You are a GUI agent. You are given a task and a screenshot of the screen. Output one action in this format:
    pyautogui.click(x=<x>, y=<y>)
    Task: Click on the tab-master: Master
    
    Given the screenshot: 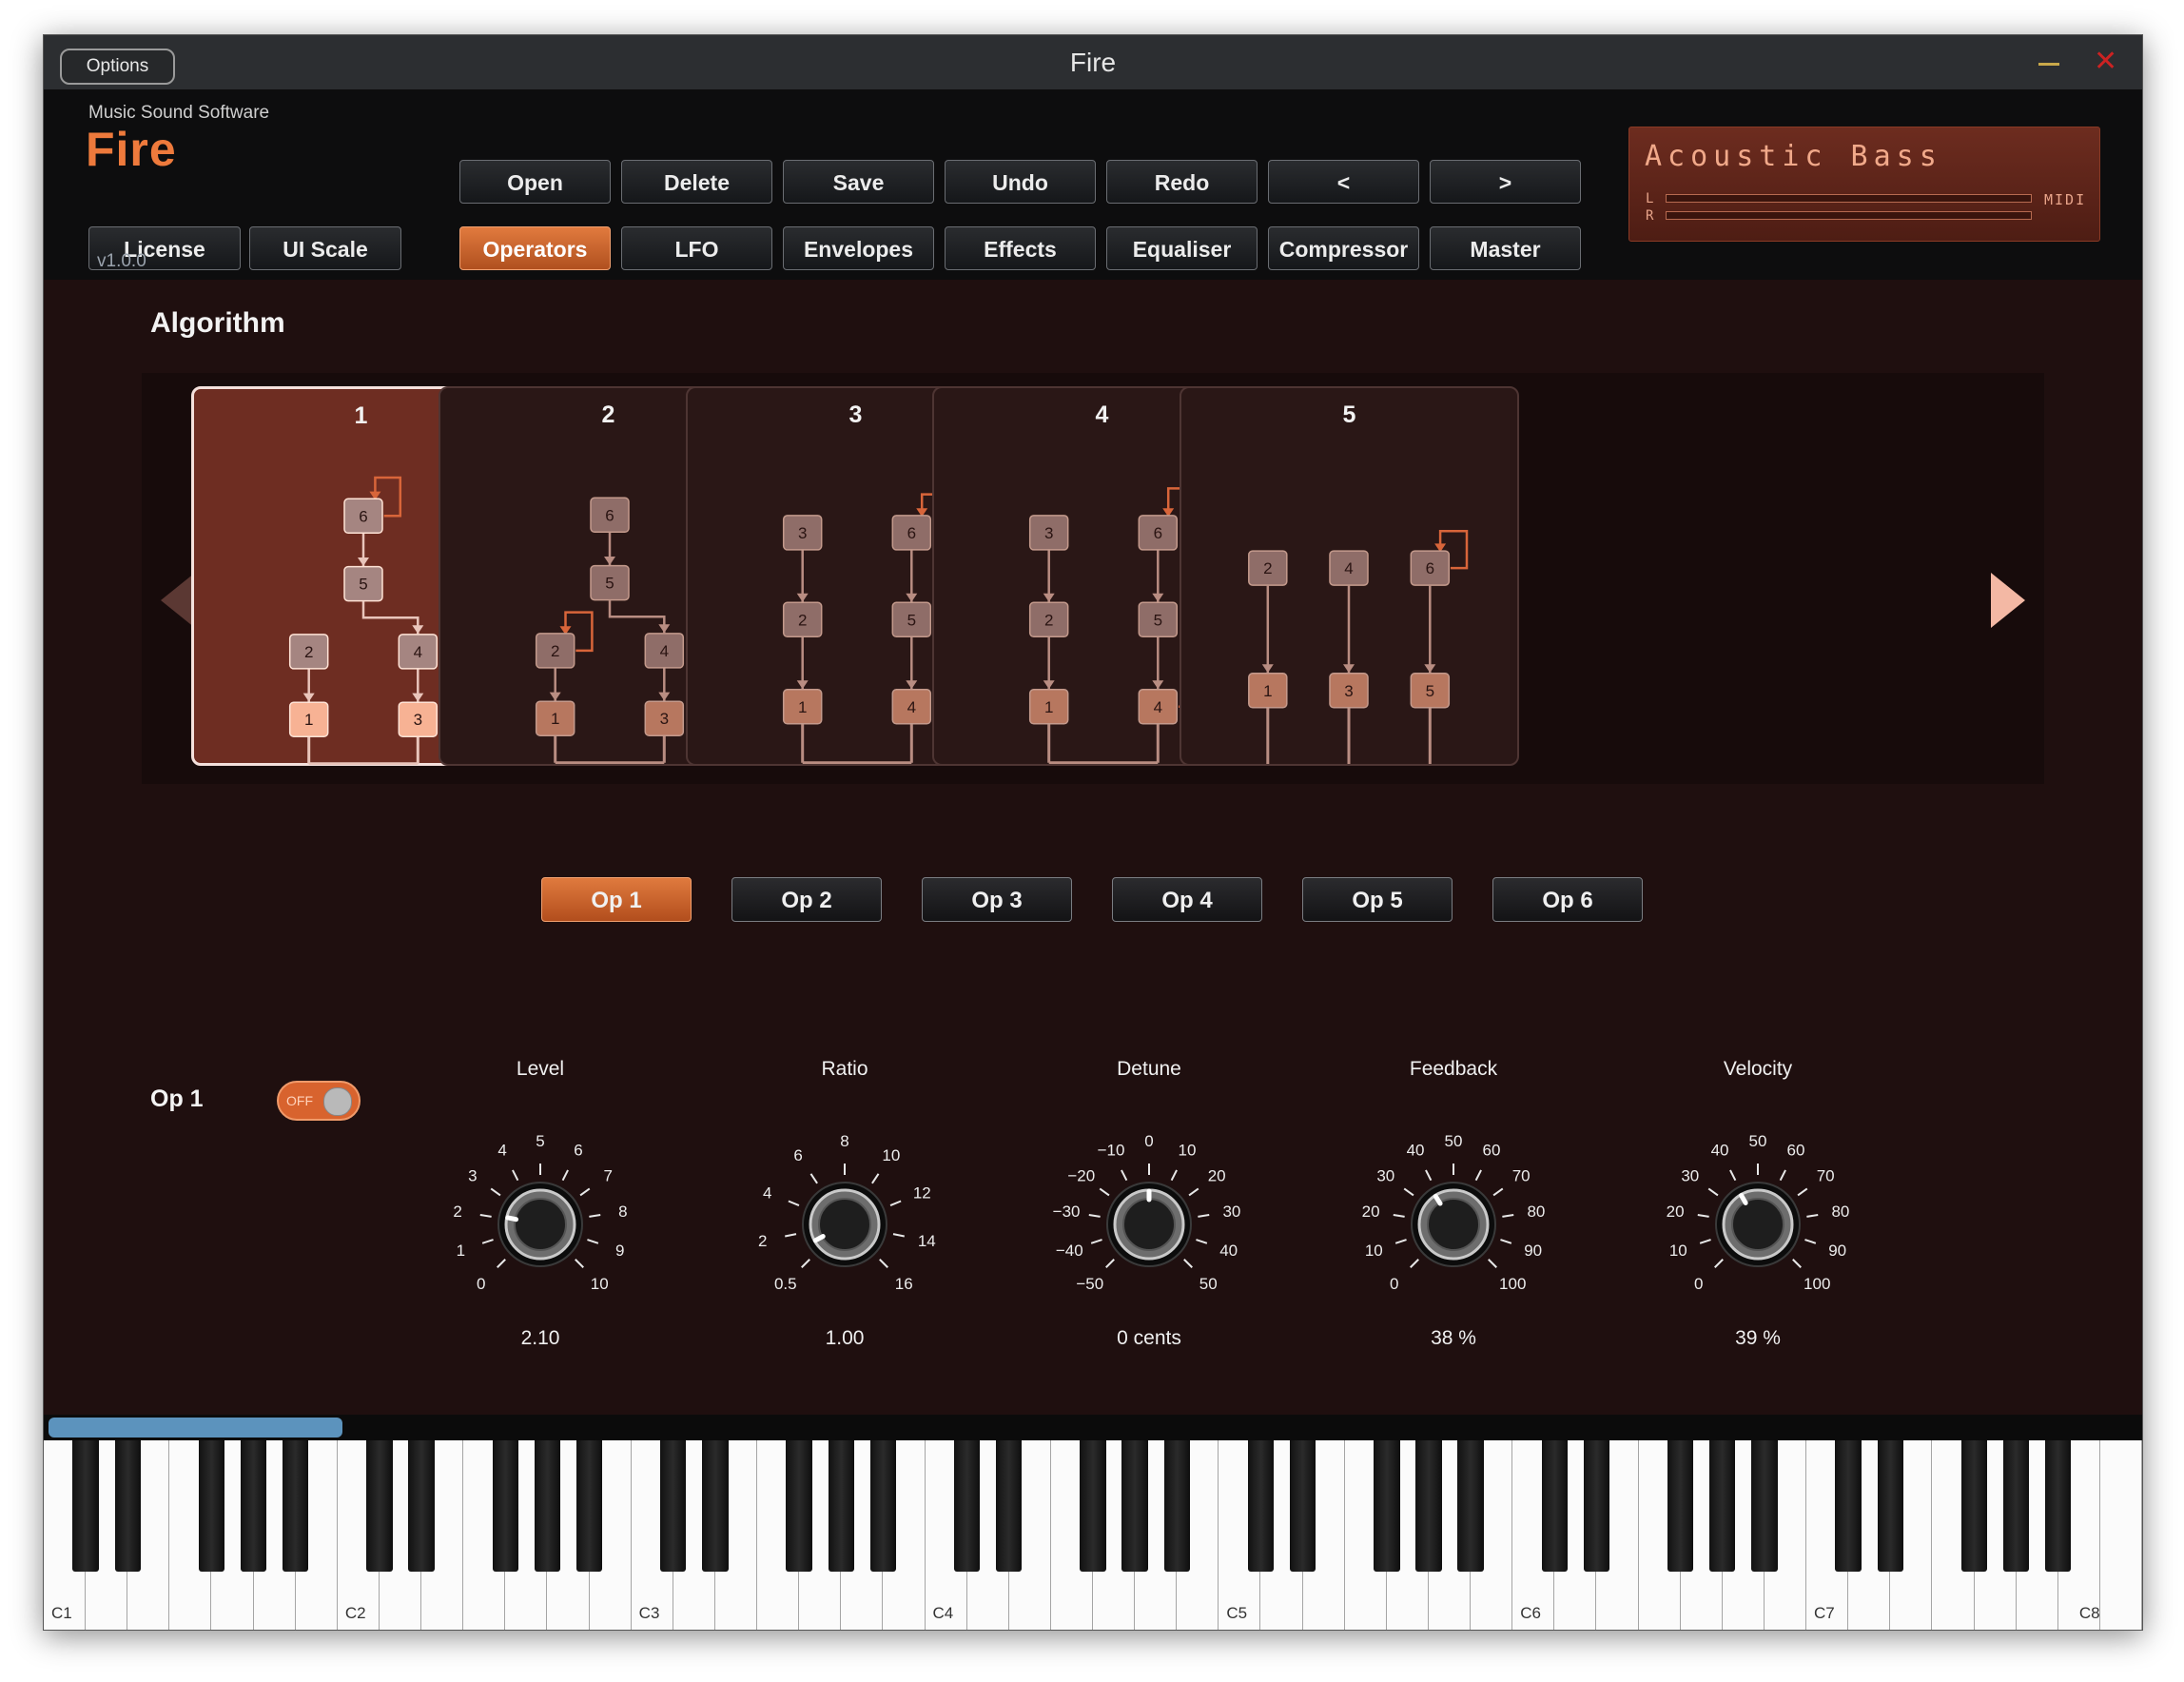 What is the action you would take?
    pyautogui.click(x=1505, y=248)
    